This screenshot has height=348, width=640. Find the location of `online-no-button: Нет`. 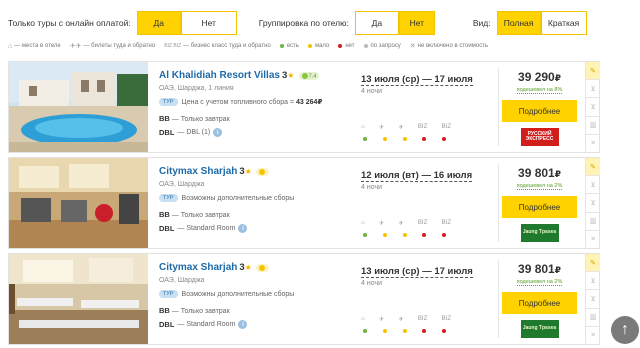

online-no-button: Нет is located at coordinates (208, 23).